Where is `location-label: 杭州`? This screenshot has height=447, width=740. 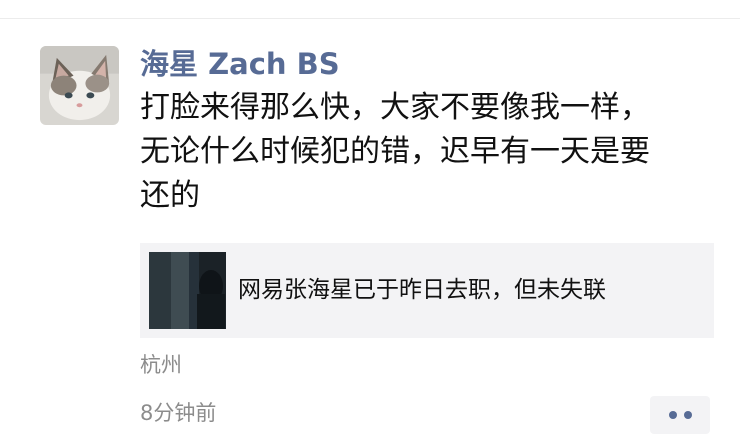
location-label: 杭州 is located at coordinates (161, 365).